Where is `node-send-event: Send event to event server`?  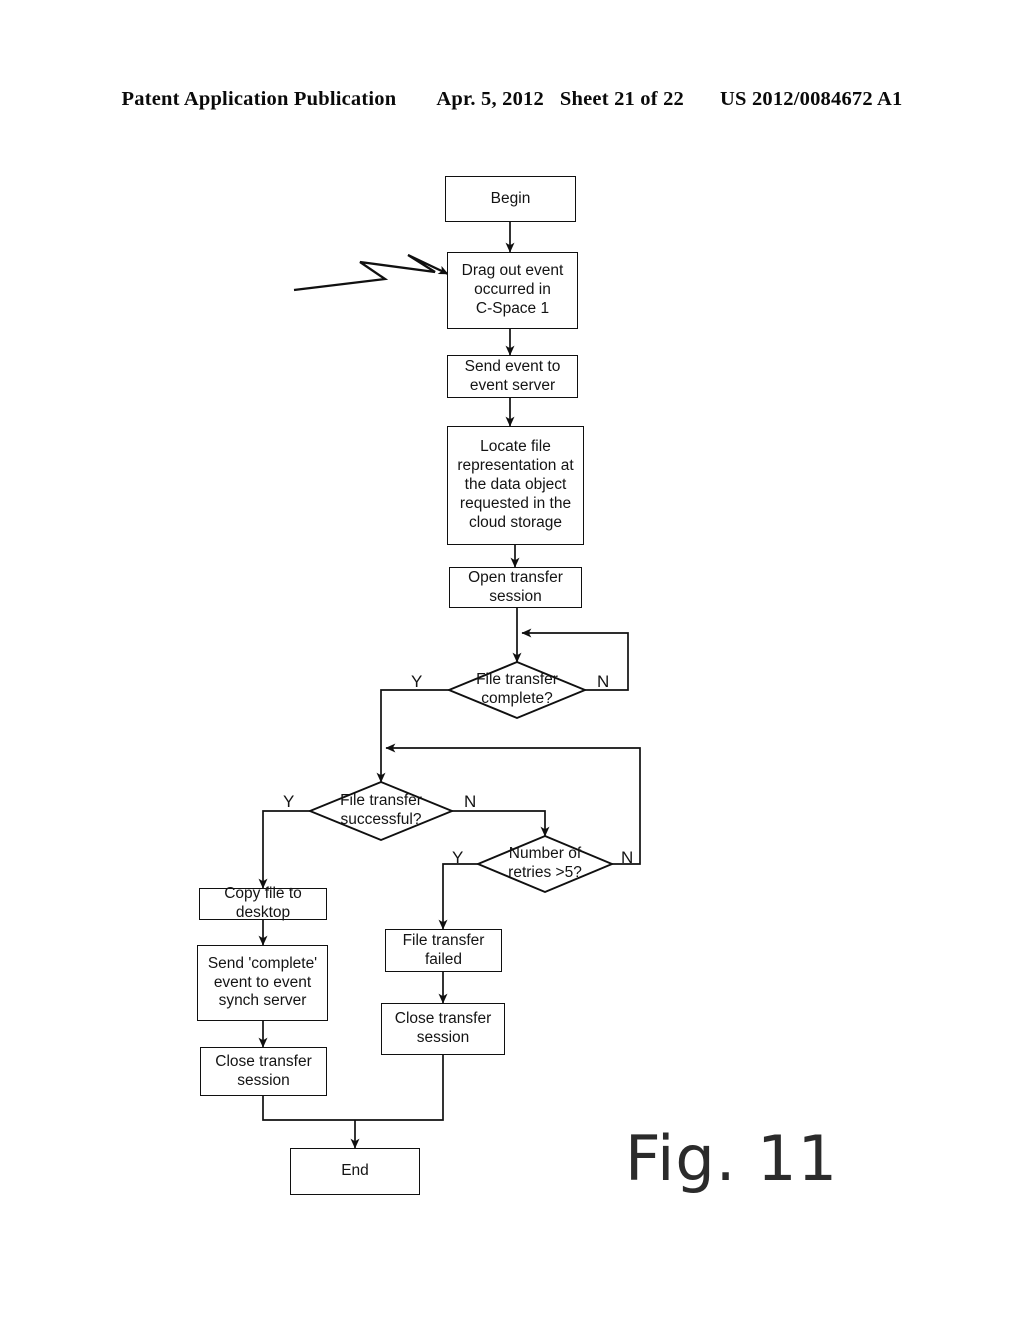 node-send-event: Send event to event server is located at coordinates (512, 376).